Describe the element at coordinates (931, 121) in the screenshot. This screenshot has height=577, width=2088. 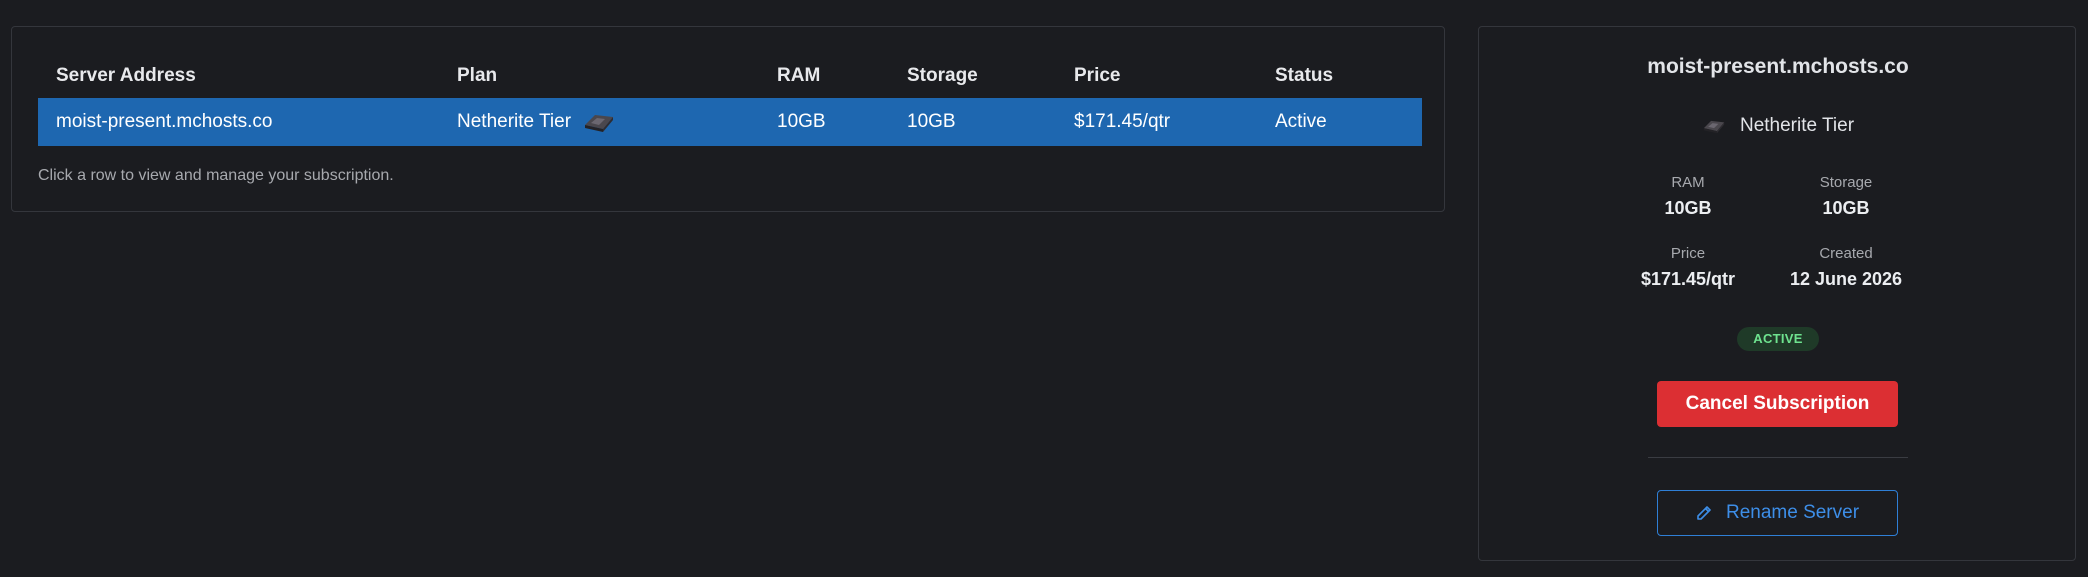
I see `cell-storage: 10GB` at that location.